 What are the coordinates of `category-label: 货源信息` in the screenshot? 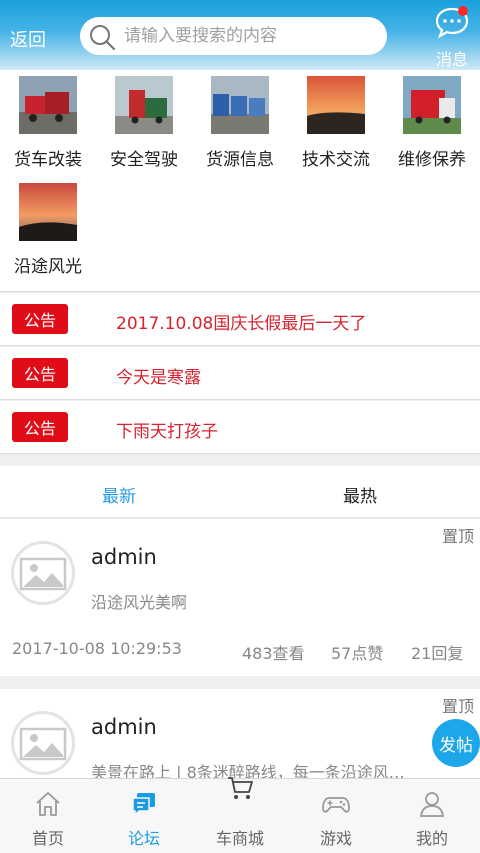 It's located at (240, 160).